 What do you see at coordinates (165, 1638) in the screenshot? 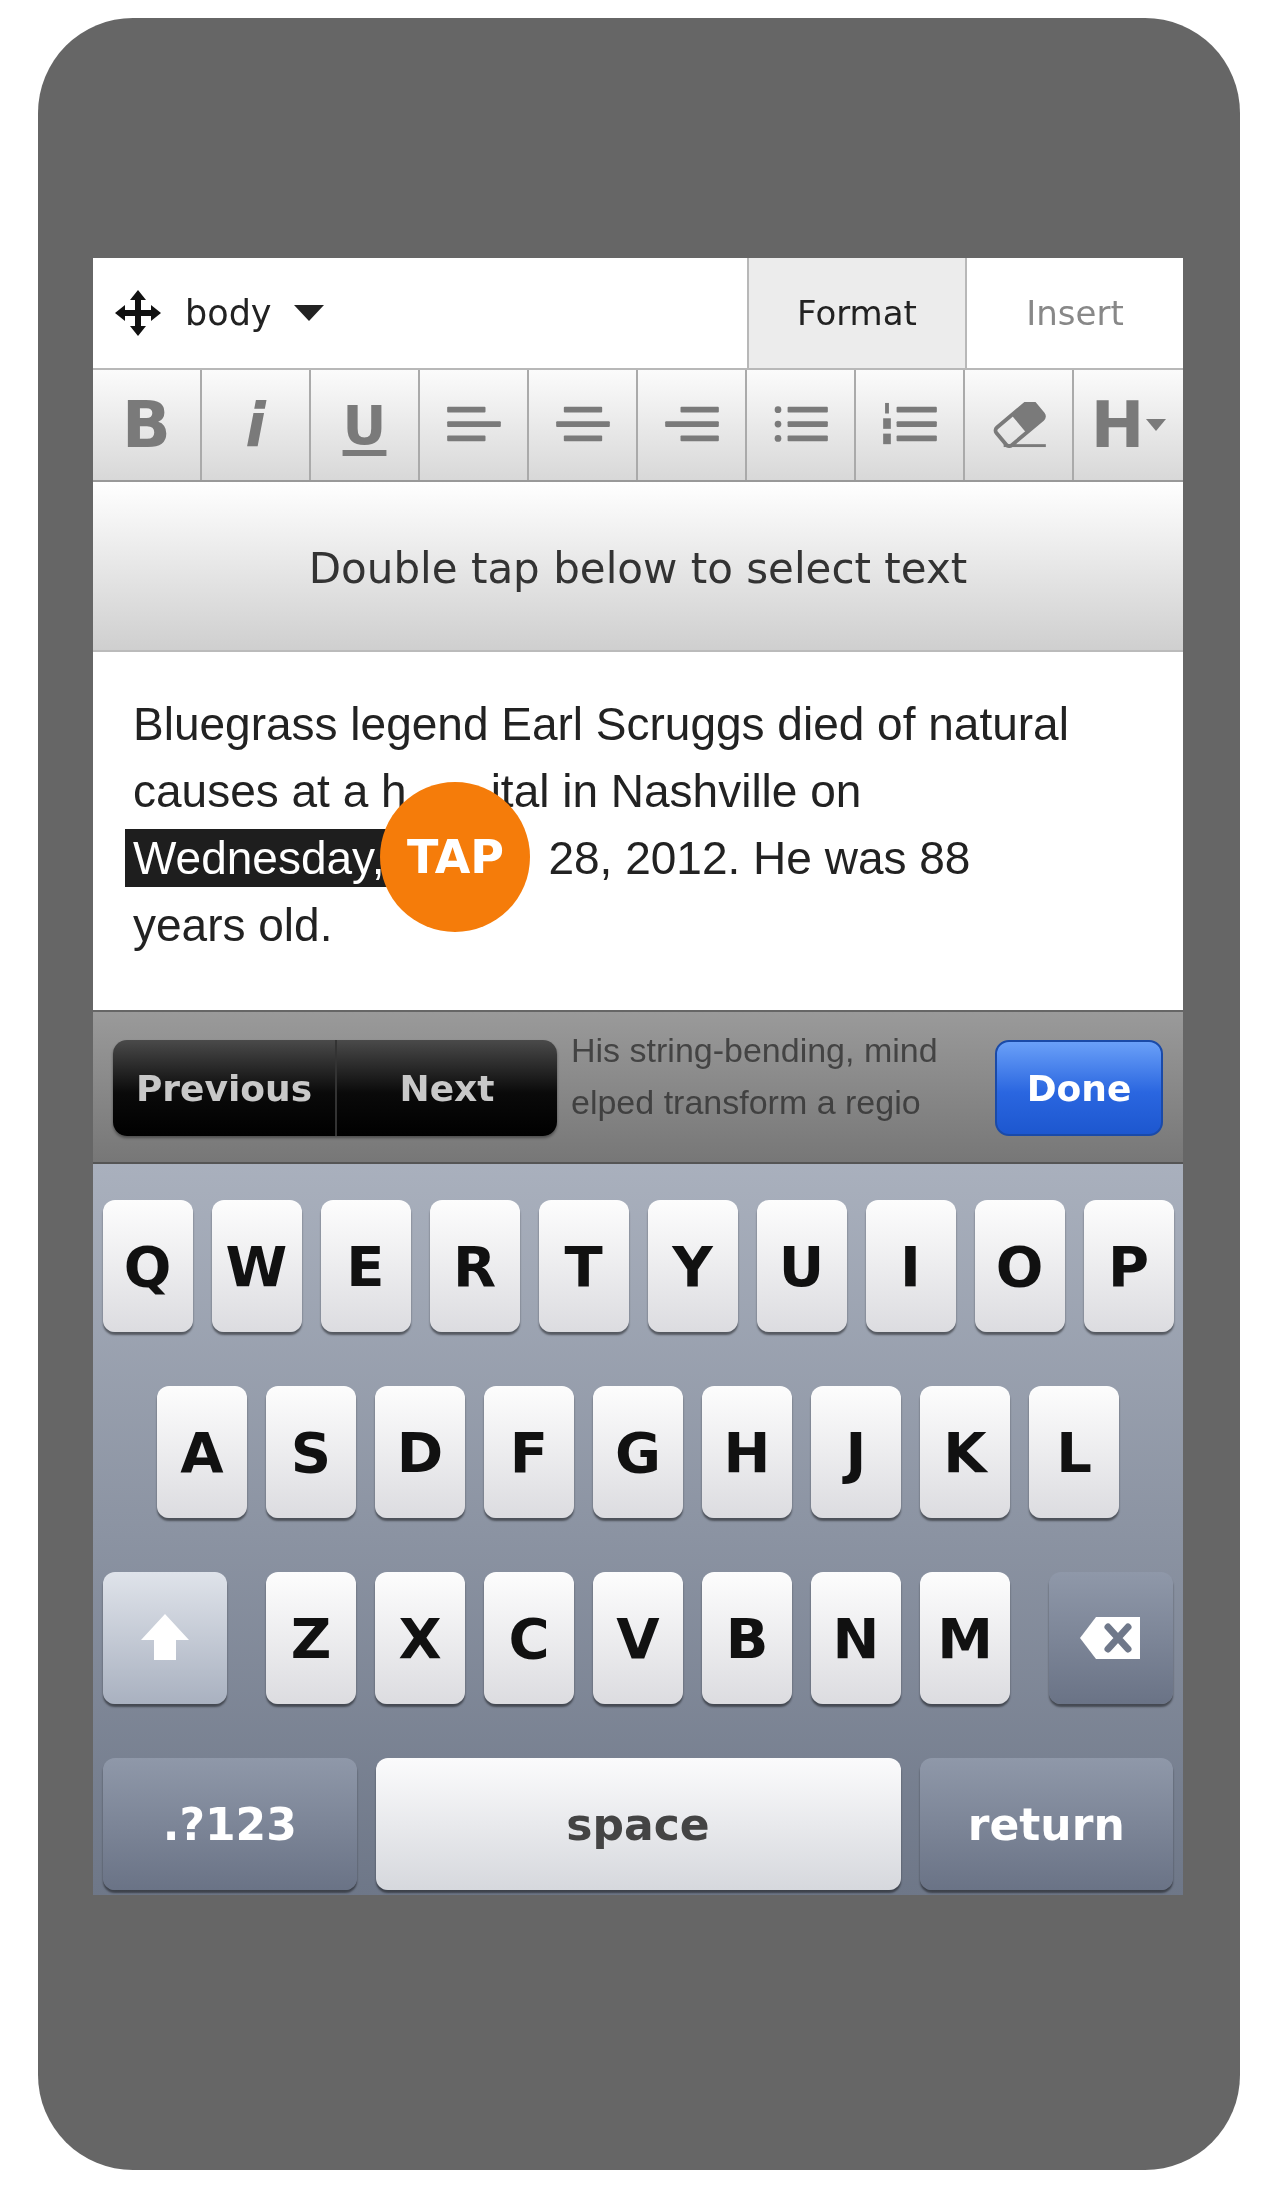
I see `shift-key` at bounding box center [165, 1638].